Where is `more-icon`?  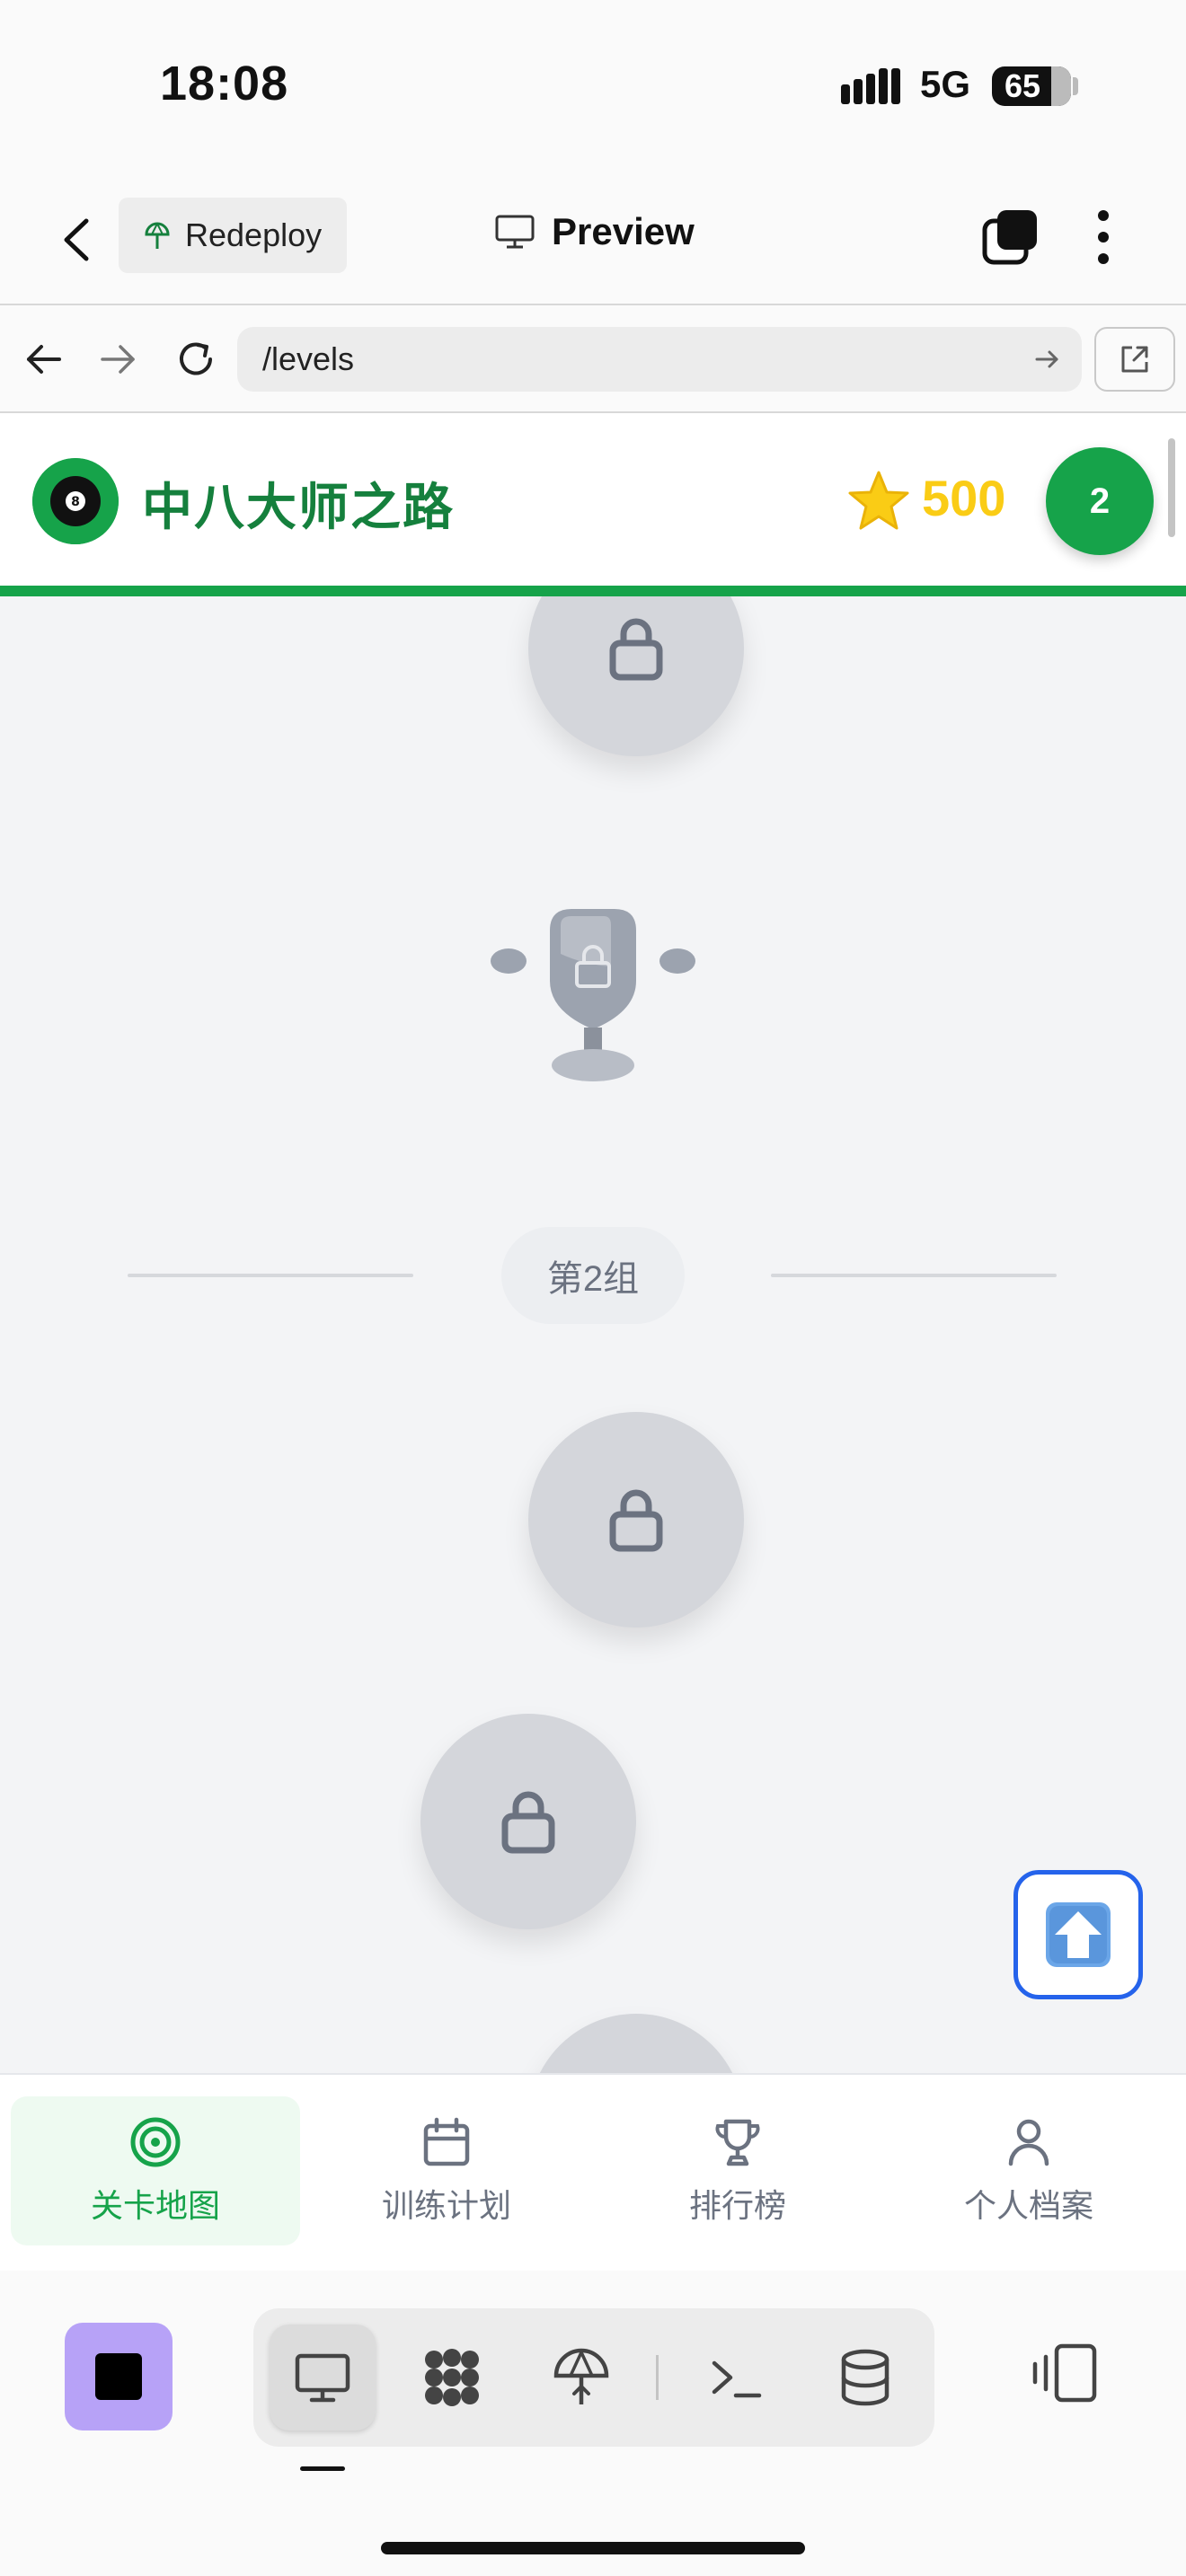 more-icon is located at coordinates (1103, 237).